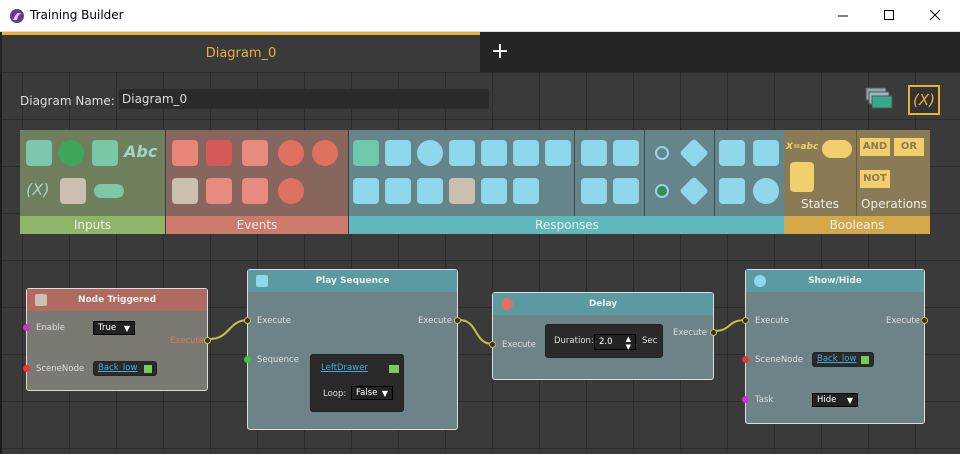  I want to click on show-scenenode-label: SceneNode, so click(779, 360).